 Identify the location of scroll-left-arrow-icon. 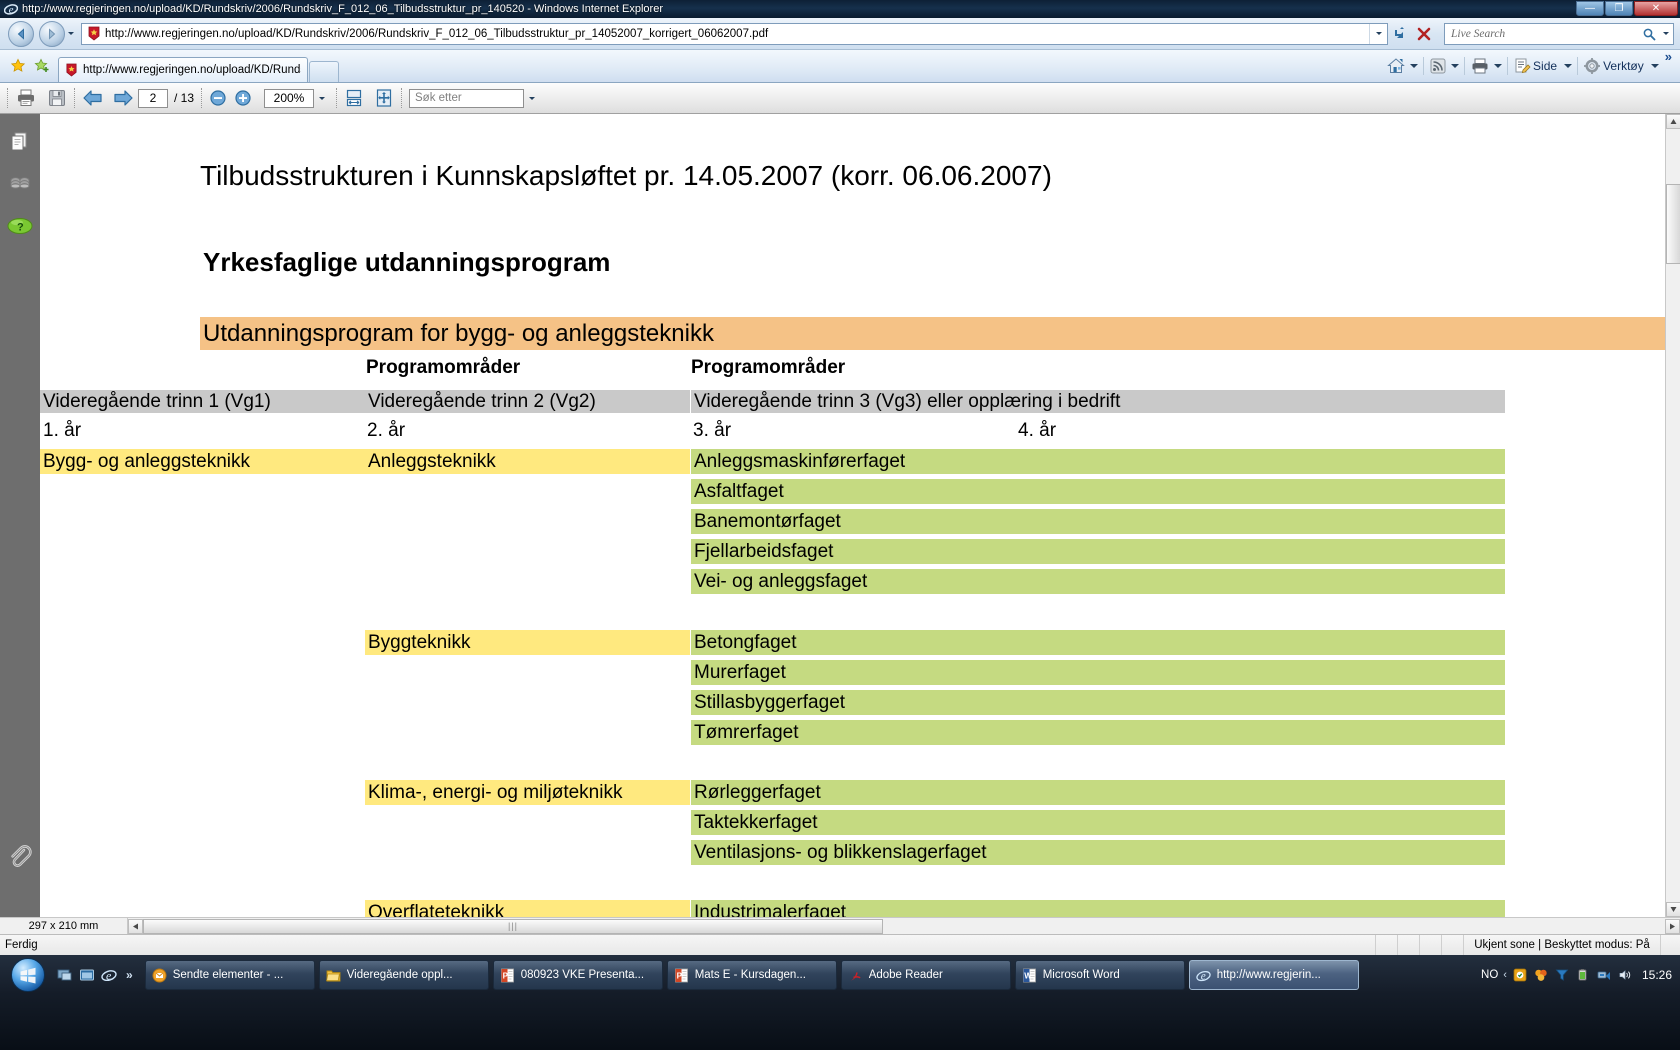
(135, 926).